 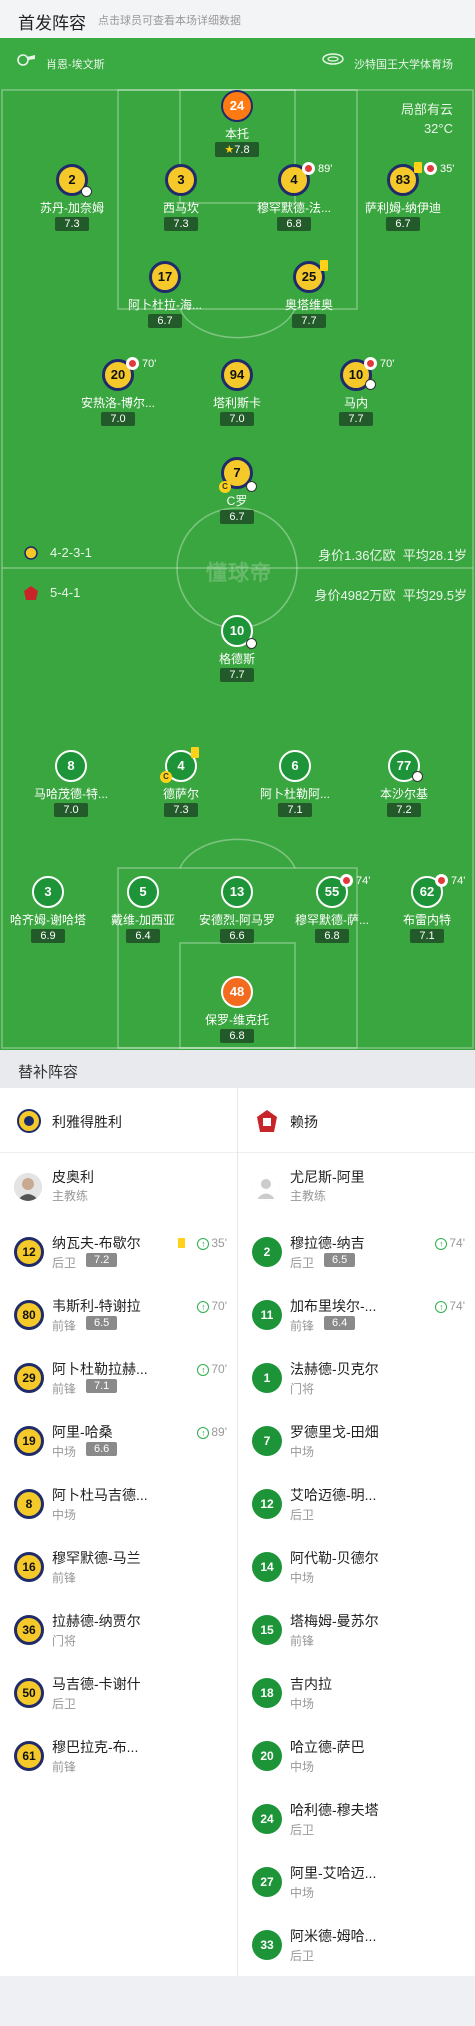 What do you see at coordinates (82, 1432) in the screenshot?
I see `player-name: 阿里-哈桑` at bounding box center [82, 1432].